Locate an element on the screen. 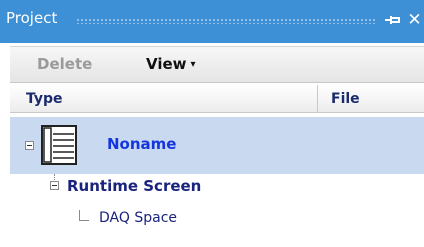  tree-row-daq-space: DAQ Space is located at coordinates (217, 221).